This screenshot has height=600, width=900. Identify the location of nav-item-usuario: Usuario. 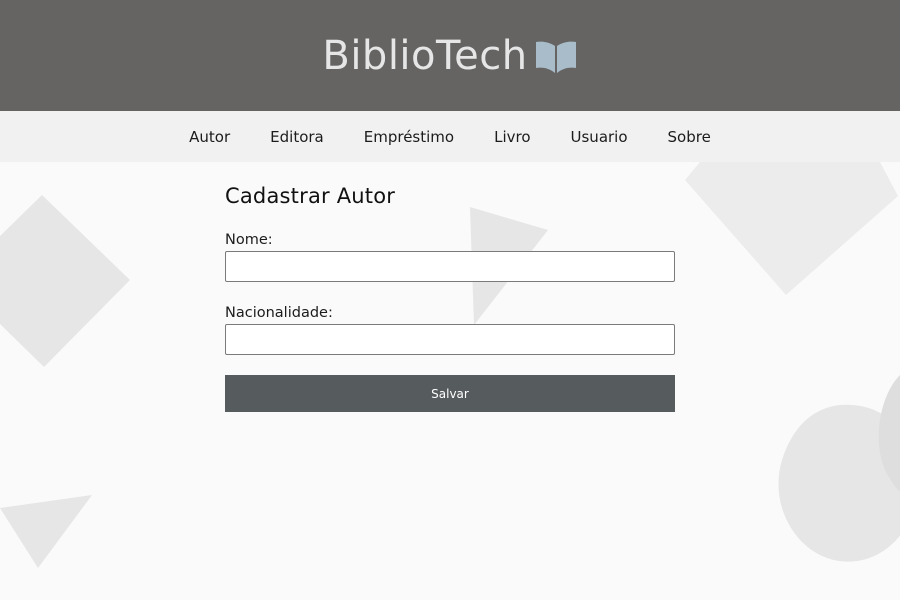
(599, 137).